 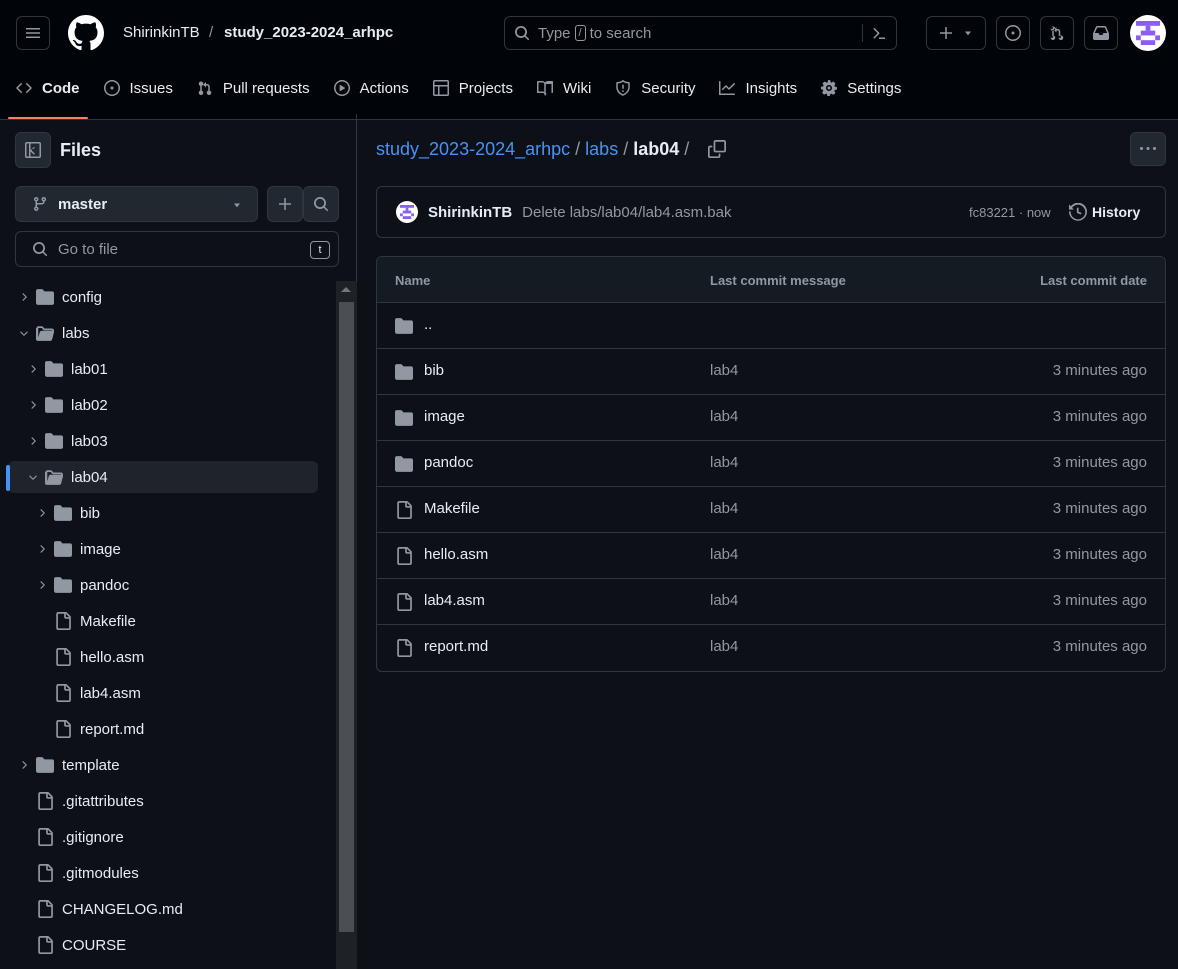 I want to click on file-commit-date: 3 minutes ago, so click(x=1099, y=462).